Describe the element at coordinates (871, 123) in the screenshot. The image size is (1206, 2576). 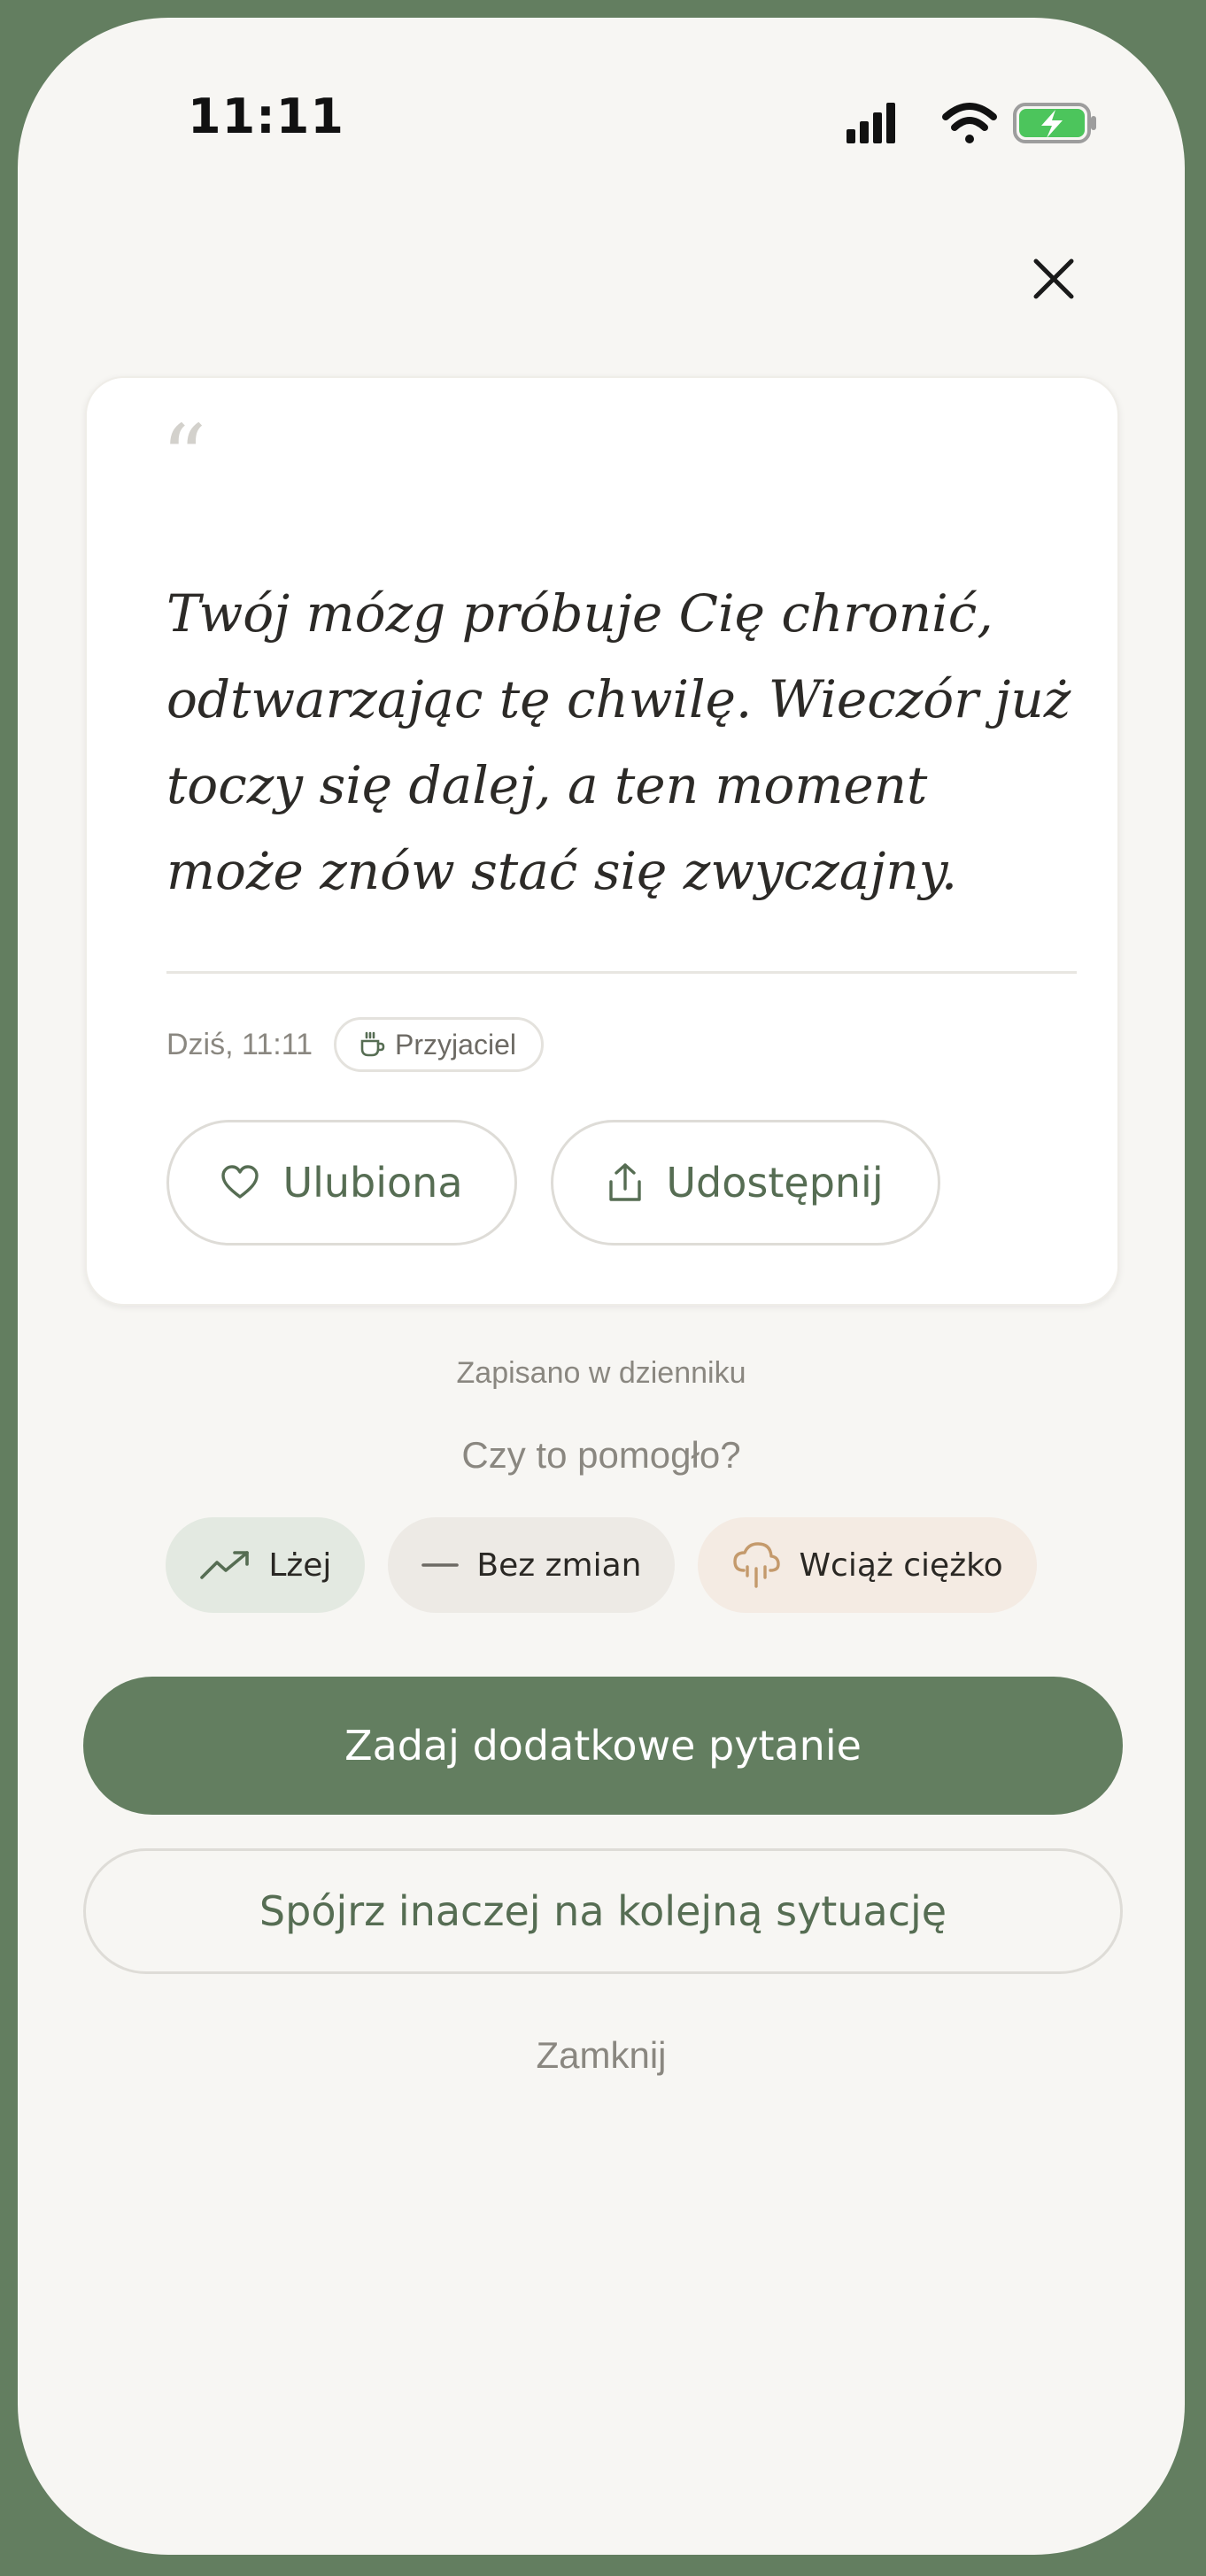
I see `signal-icon` at that location.